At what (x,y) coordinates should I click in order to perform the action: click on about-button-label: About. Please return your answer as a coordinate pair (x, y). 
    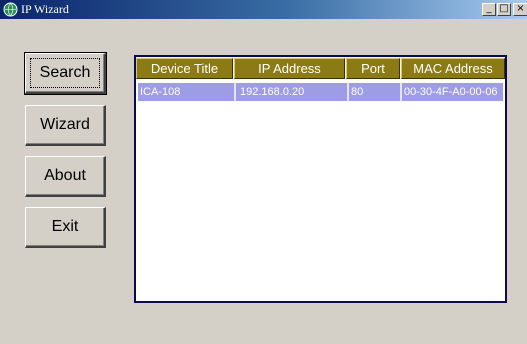
    Looking at the image, I should click on (65, 175).